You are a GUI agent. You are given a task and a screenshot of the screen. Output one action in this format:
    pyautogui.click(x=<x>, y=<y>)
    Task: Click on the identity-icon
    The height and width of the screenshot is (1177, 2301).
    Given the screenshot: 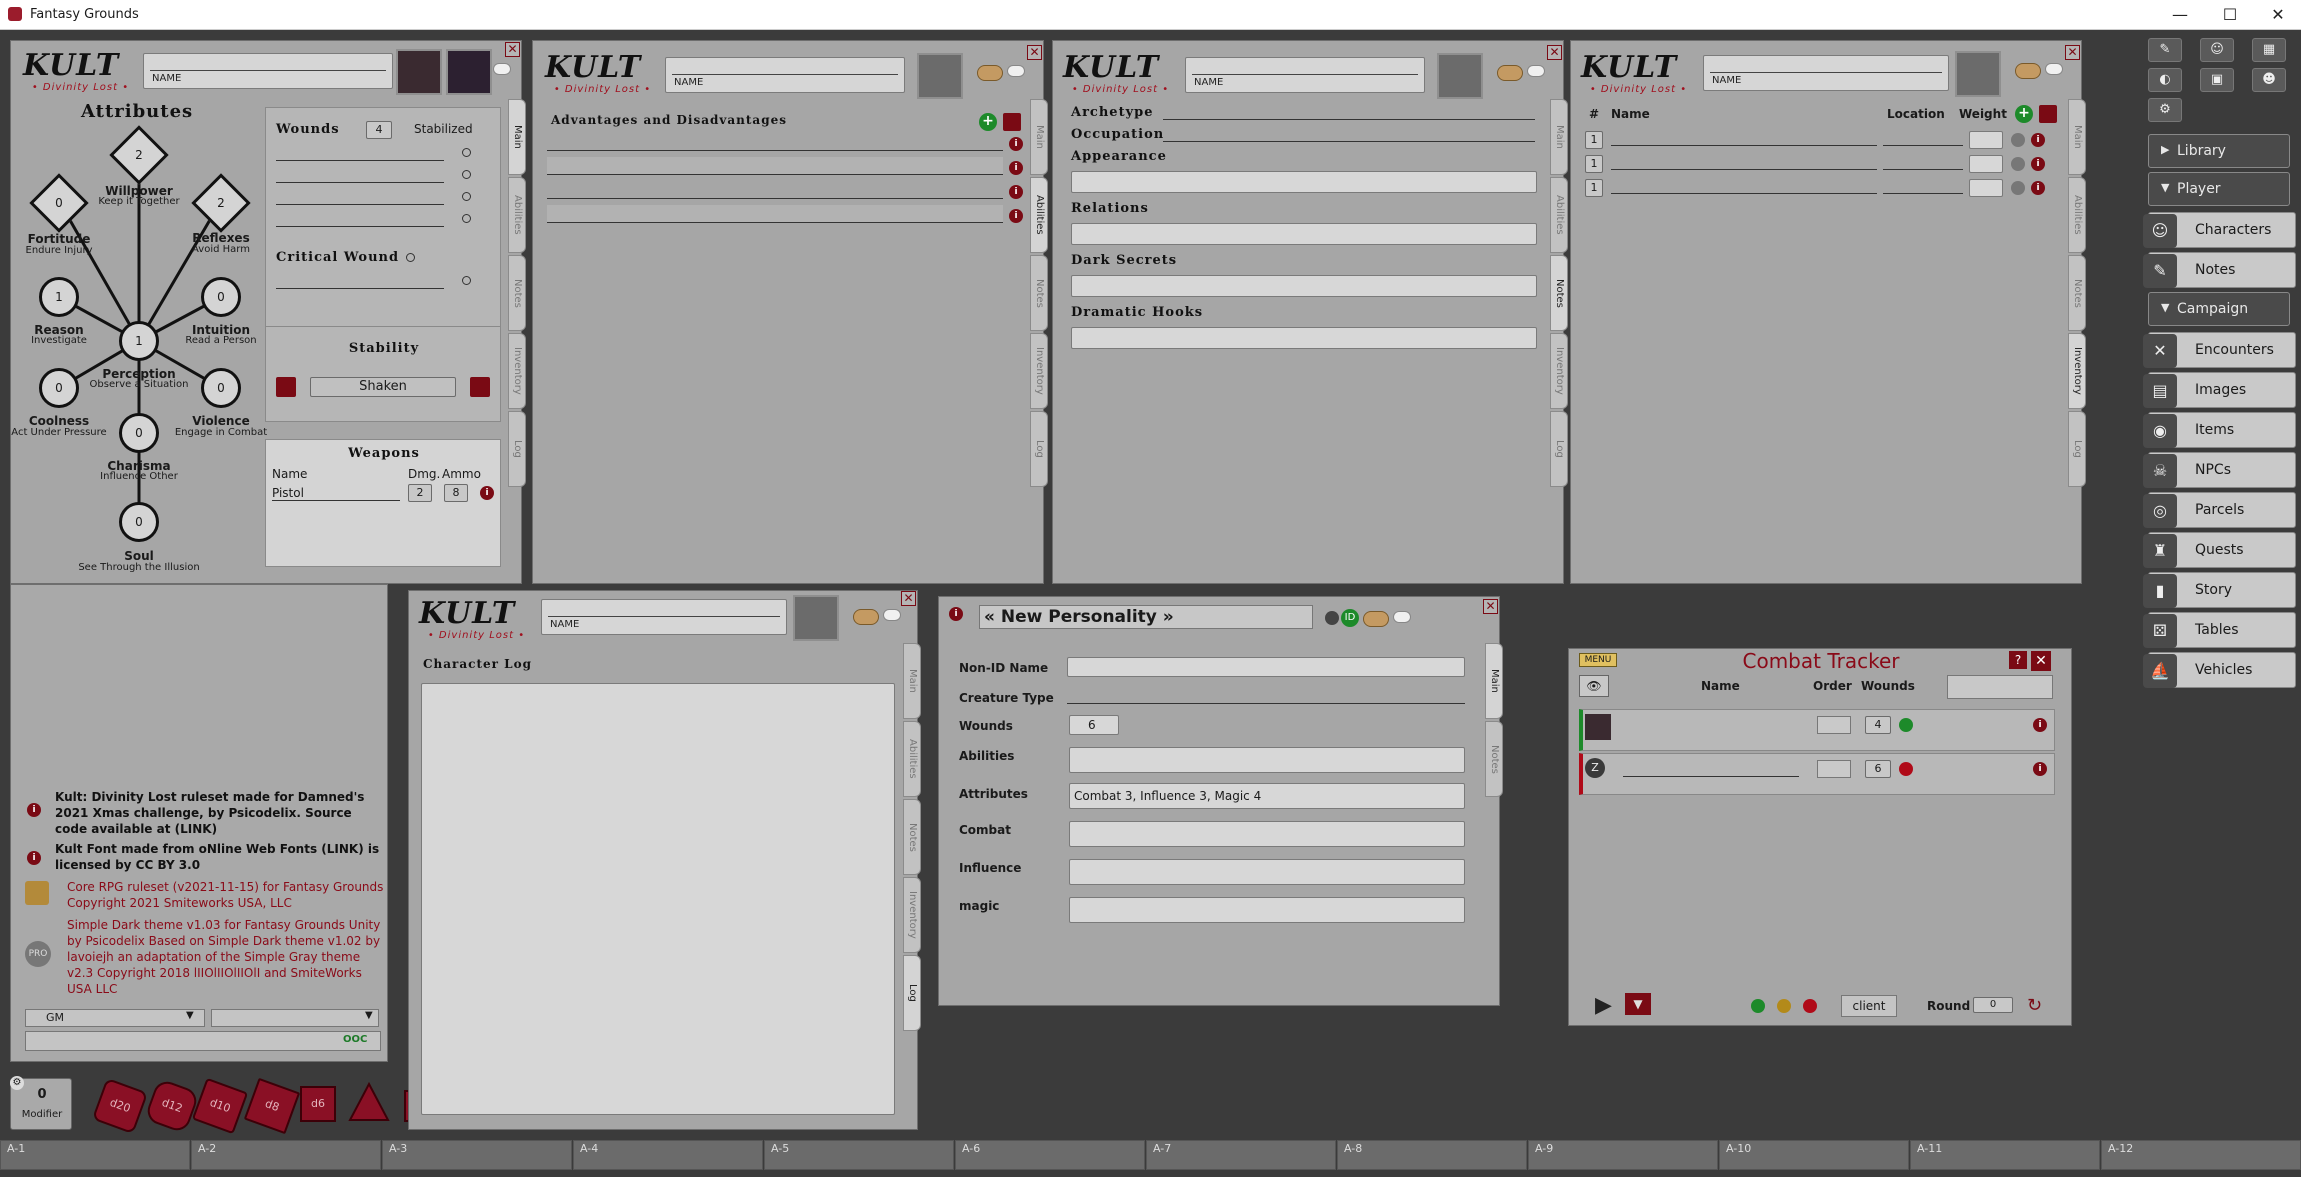 What is the action you would take?
    pyautogui.click(x=1376, y=619)
    